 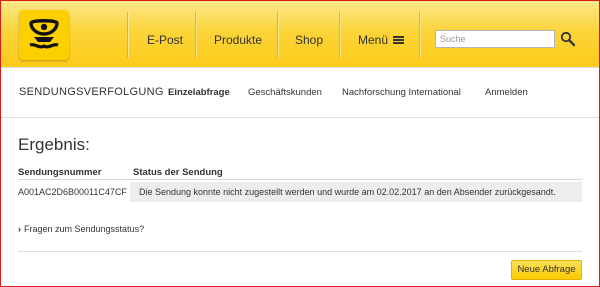 What do you see at coordinates (84, 229) in the screenshot?
I see `faq-link-label: Fragen zum Sendungsstatus?` at bounding box center [84, 229].